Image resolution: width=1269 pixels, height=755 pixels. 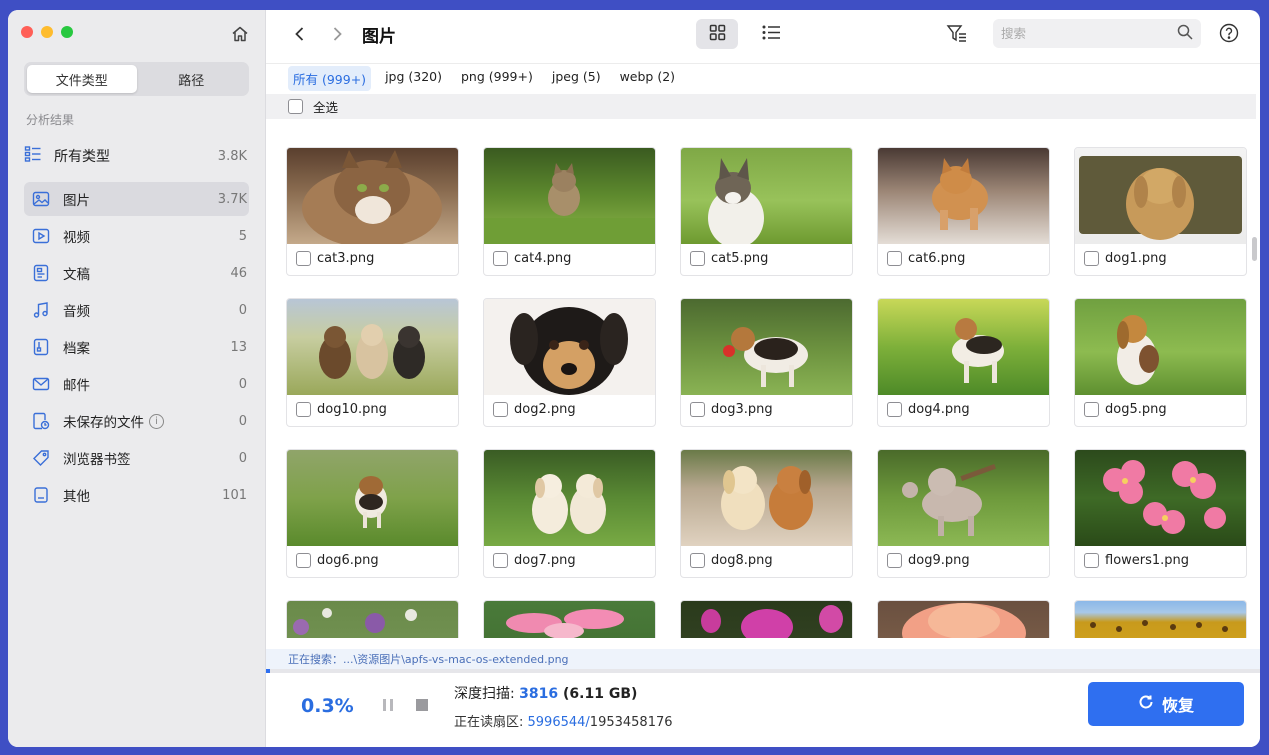 I want to click on category-label: 文稿, so click(x=76, y=275).